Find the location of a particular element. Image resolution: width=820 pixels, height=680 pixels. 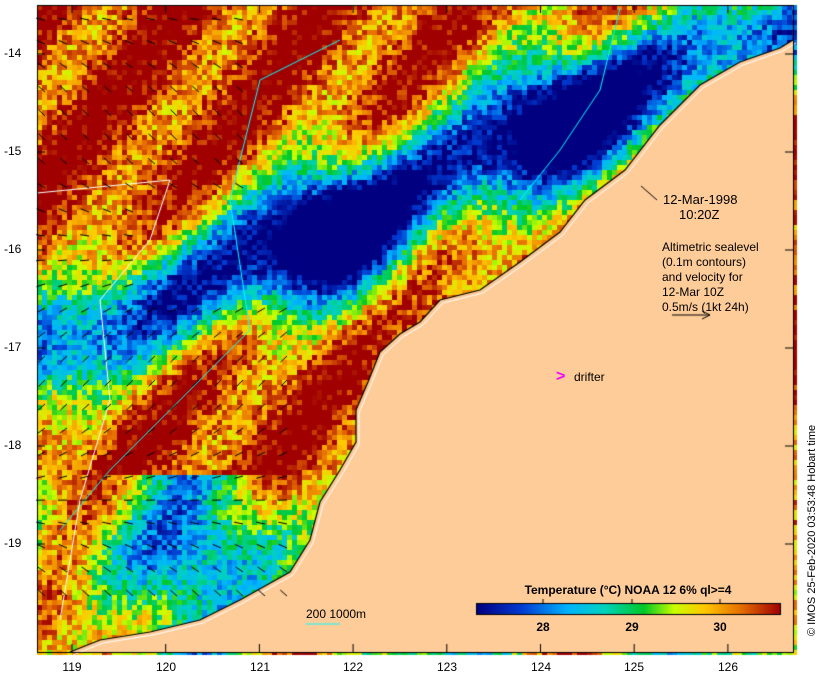

legend-line: 12-Mar 10Z is located at coordinates (693, 292).